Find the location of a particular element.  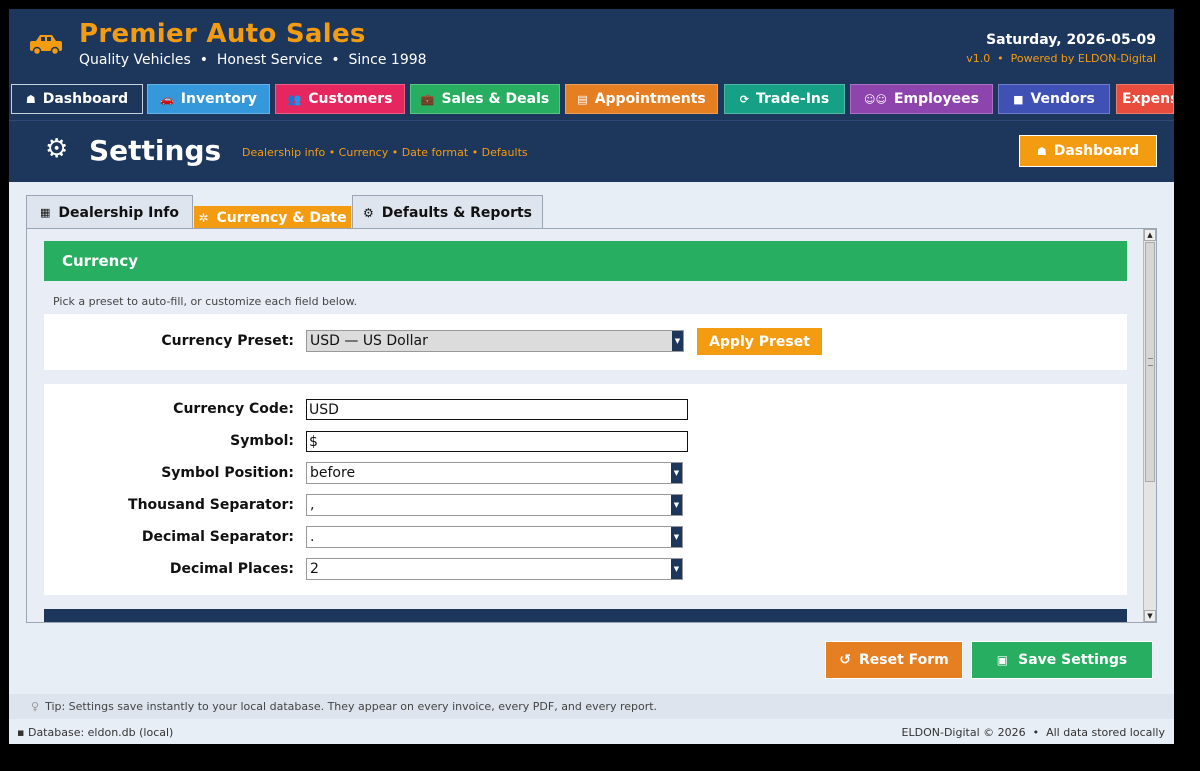

nav-sales-deals: 💼 Sales & Deals is located at coordinates (485, 99).